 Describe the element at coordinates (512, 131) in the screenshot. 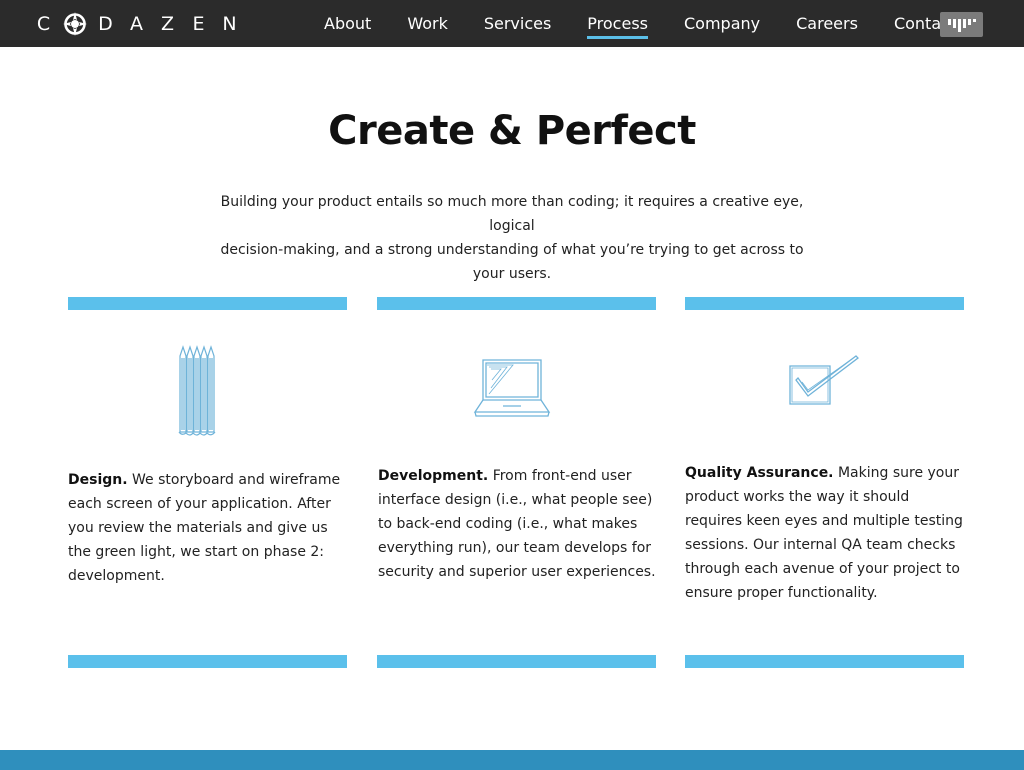

I see `page-title: Create & Perfect` at that location.